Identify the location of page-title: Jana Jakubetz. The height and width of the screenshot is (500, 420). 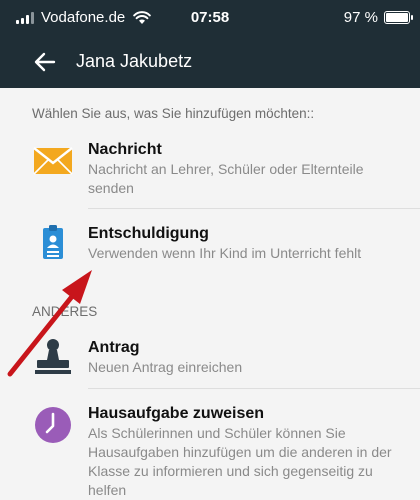
(134, 61).